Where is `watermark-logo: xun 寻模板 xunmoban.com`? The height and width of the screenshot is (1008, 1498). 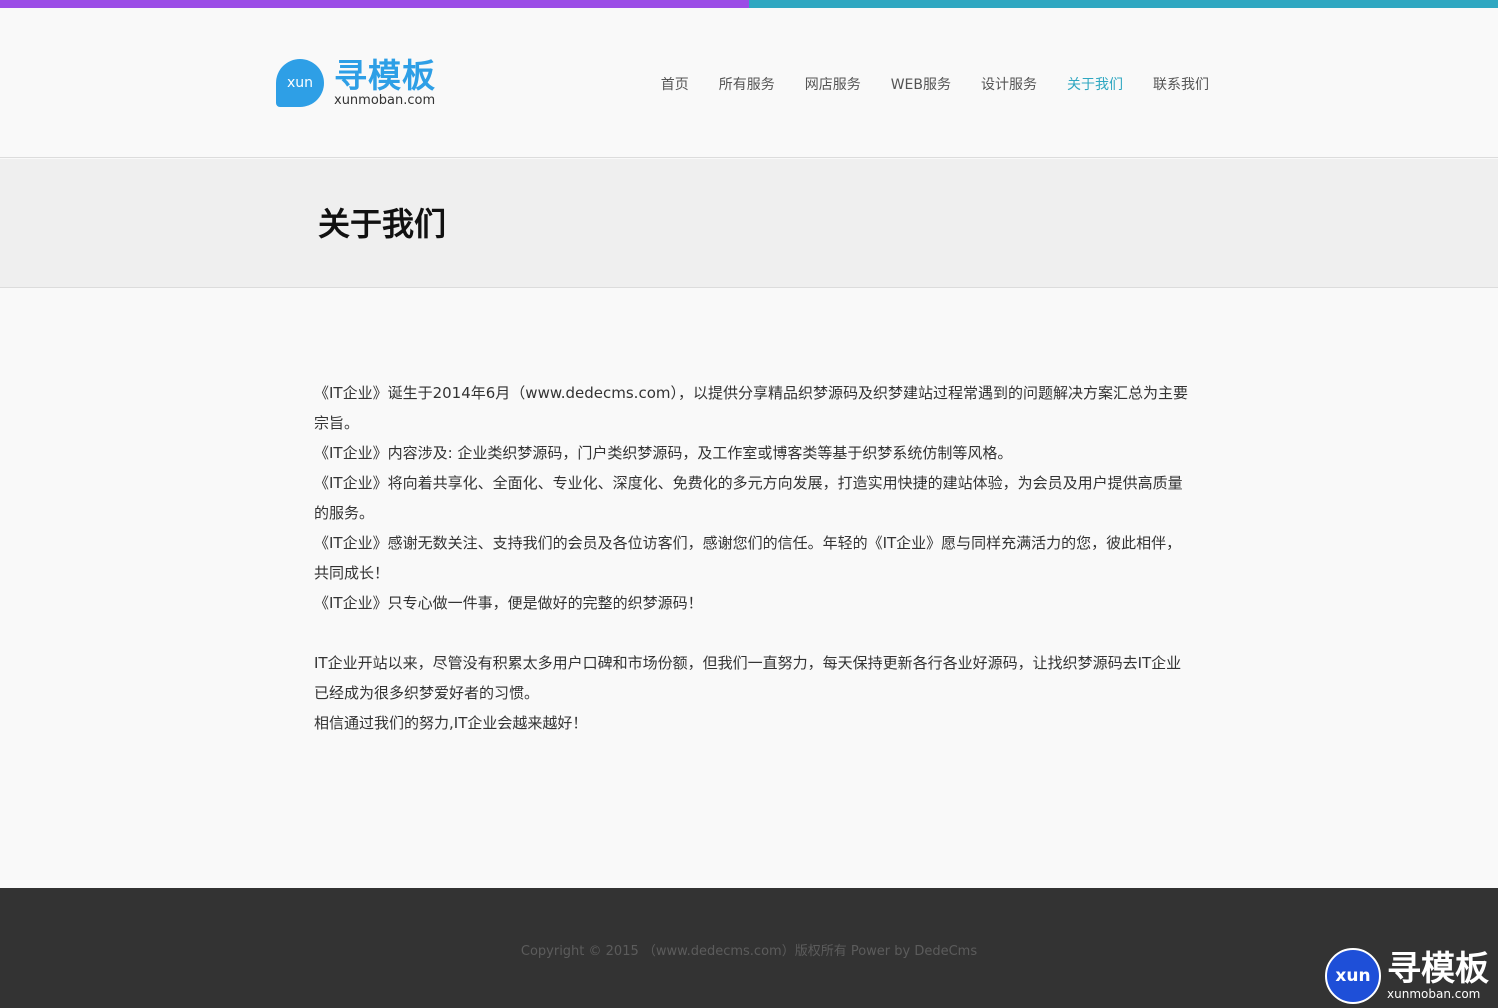
watermark-logo: xun 寻模板 xunmoban.com is located at coordinates (1410, 976).